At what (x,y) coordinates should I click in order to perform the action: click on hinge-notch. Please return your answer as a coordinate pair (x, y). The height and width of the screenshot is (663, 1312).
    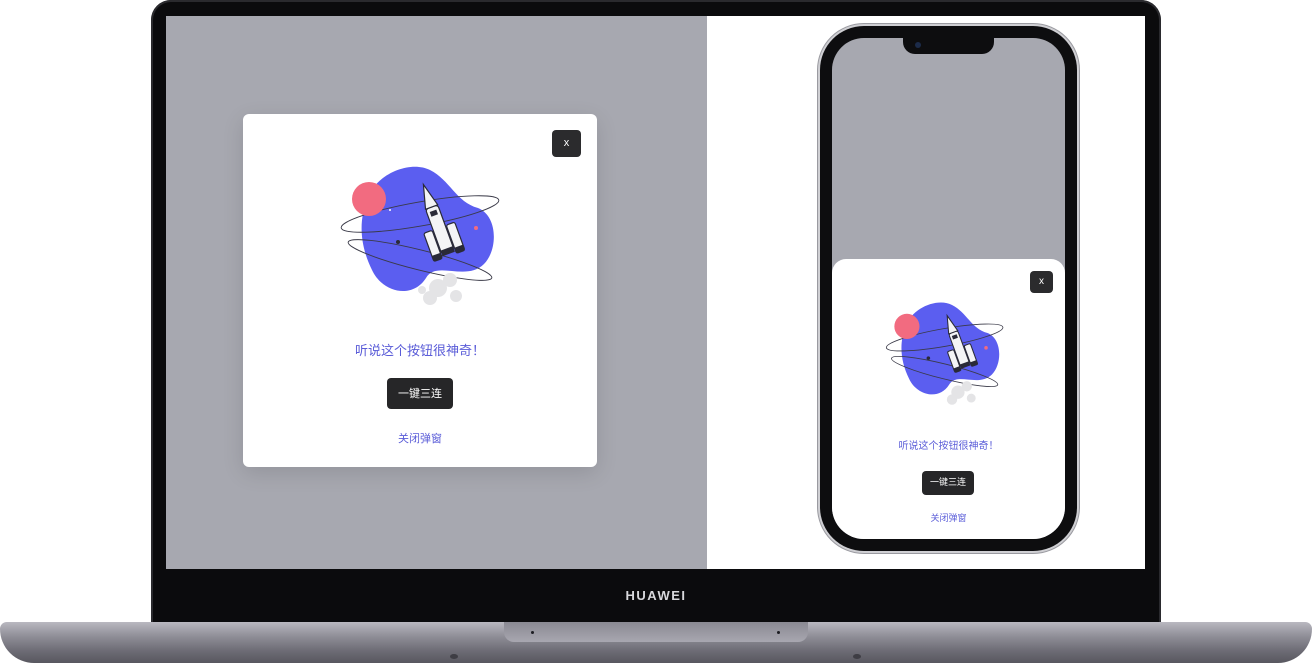
    Looking at the image, I should click on (656, 632).